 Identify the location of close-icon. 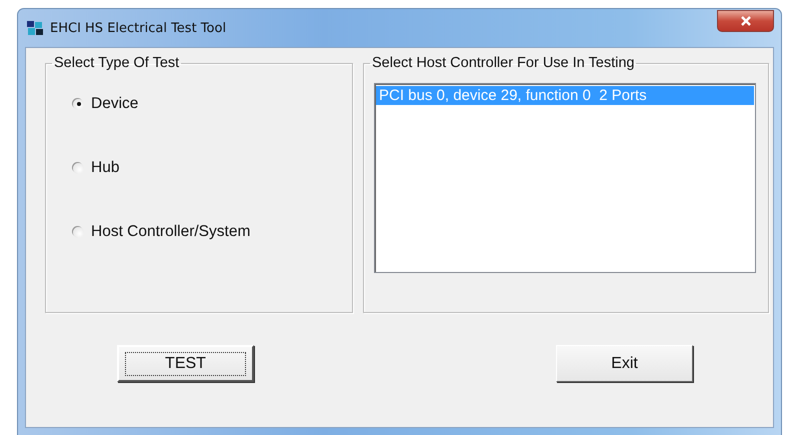
(746, 21).